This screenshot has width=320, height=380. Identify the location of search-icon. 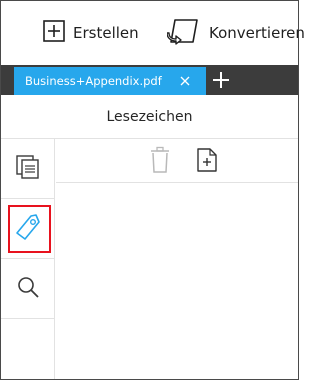
(28, 289).